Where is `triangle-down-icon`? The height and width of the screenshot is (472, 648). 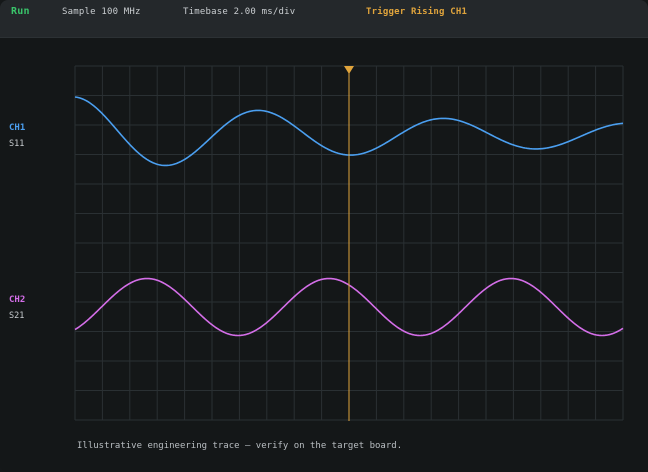
triangle-down-icon is located at coordinates (349, 70).